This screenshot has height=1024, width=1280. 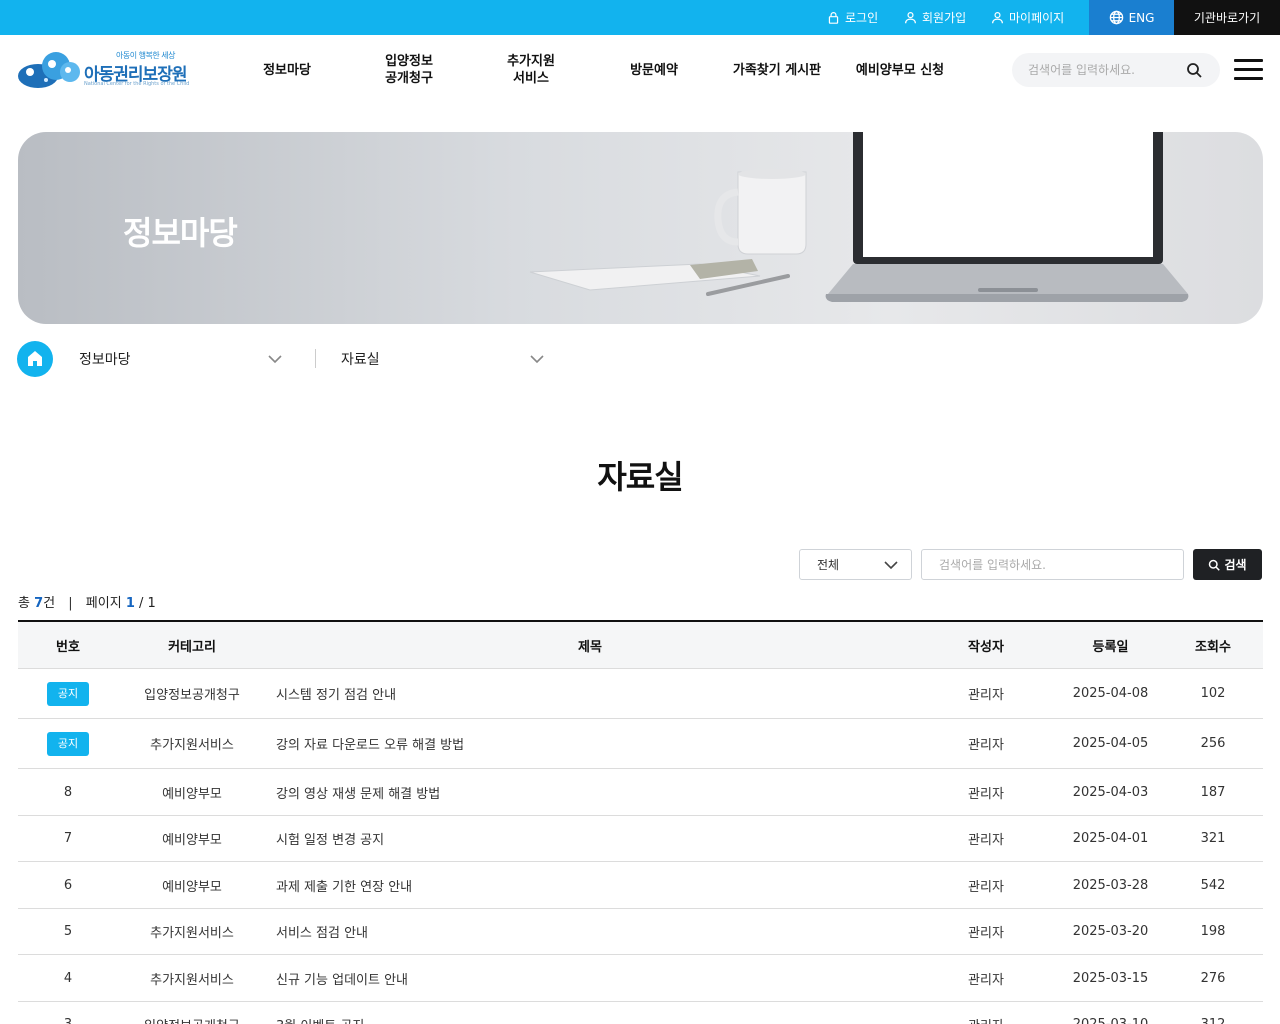 What do you see at coordinates (24, 603) in the screenshot?
I see `total-prefix: 총` at bounding box center [24, 603].